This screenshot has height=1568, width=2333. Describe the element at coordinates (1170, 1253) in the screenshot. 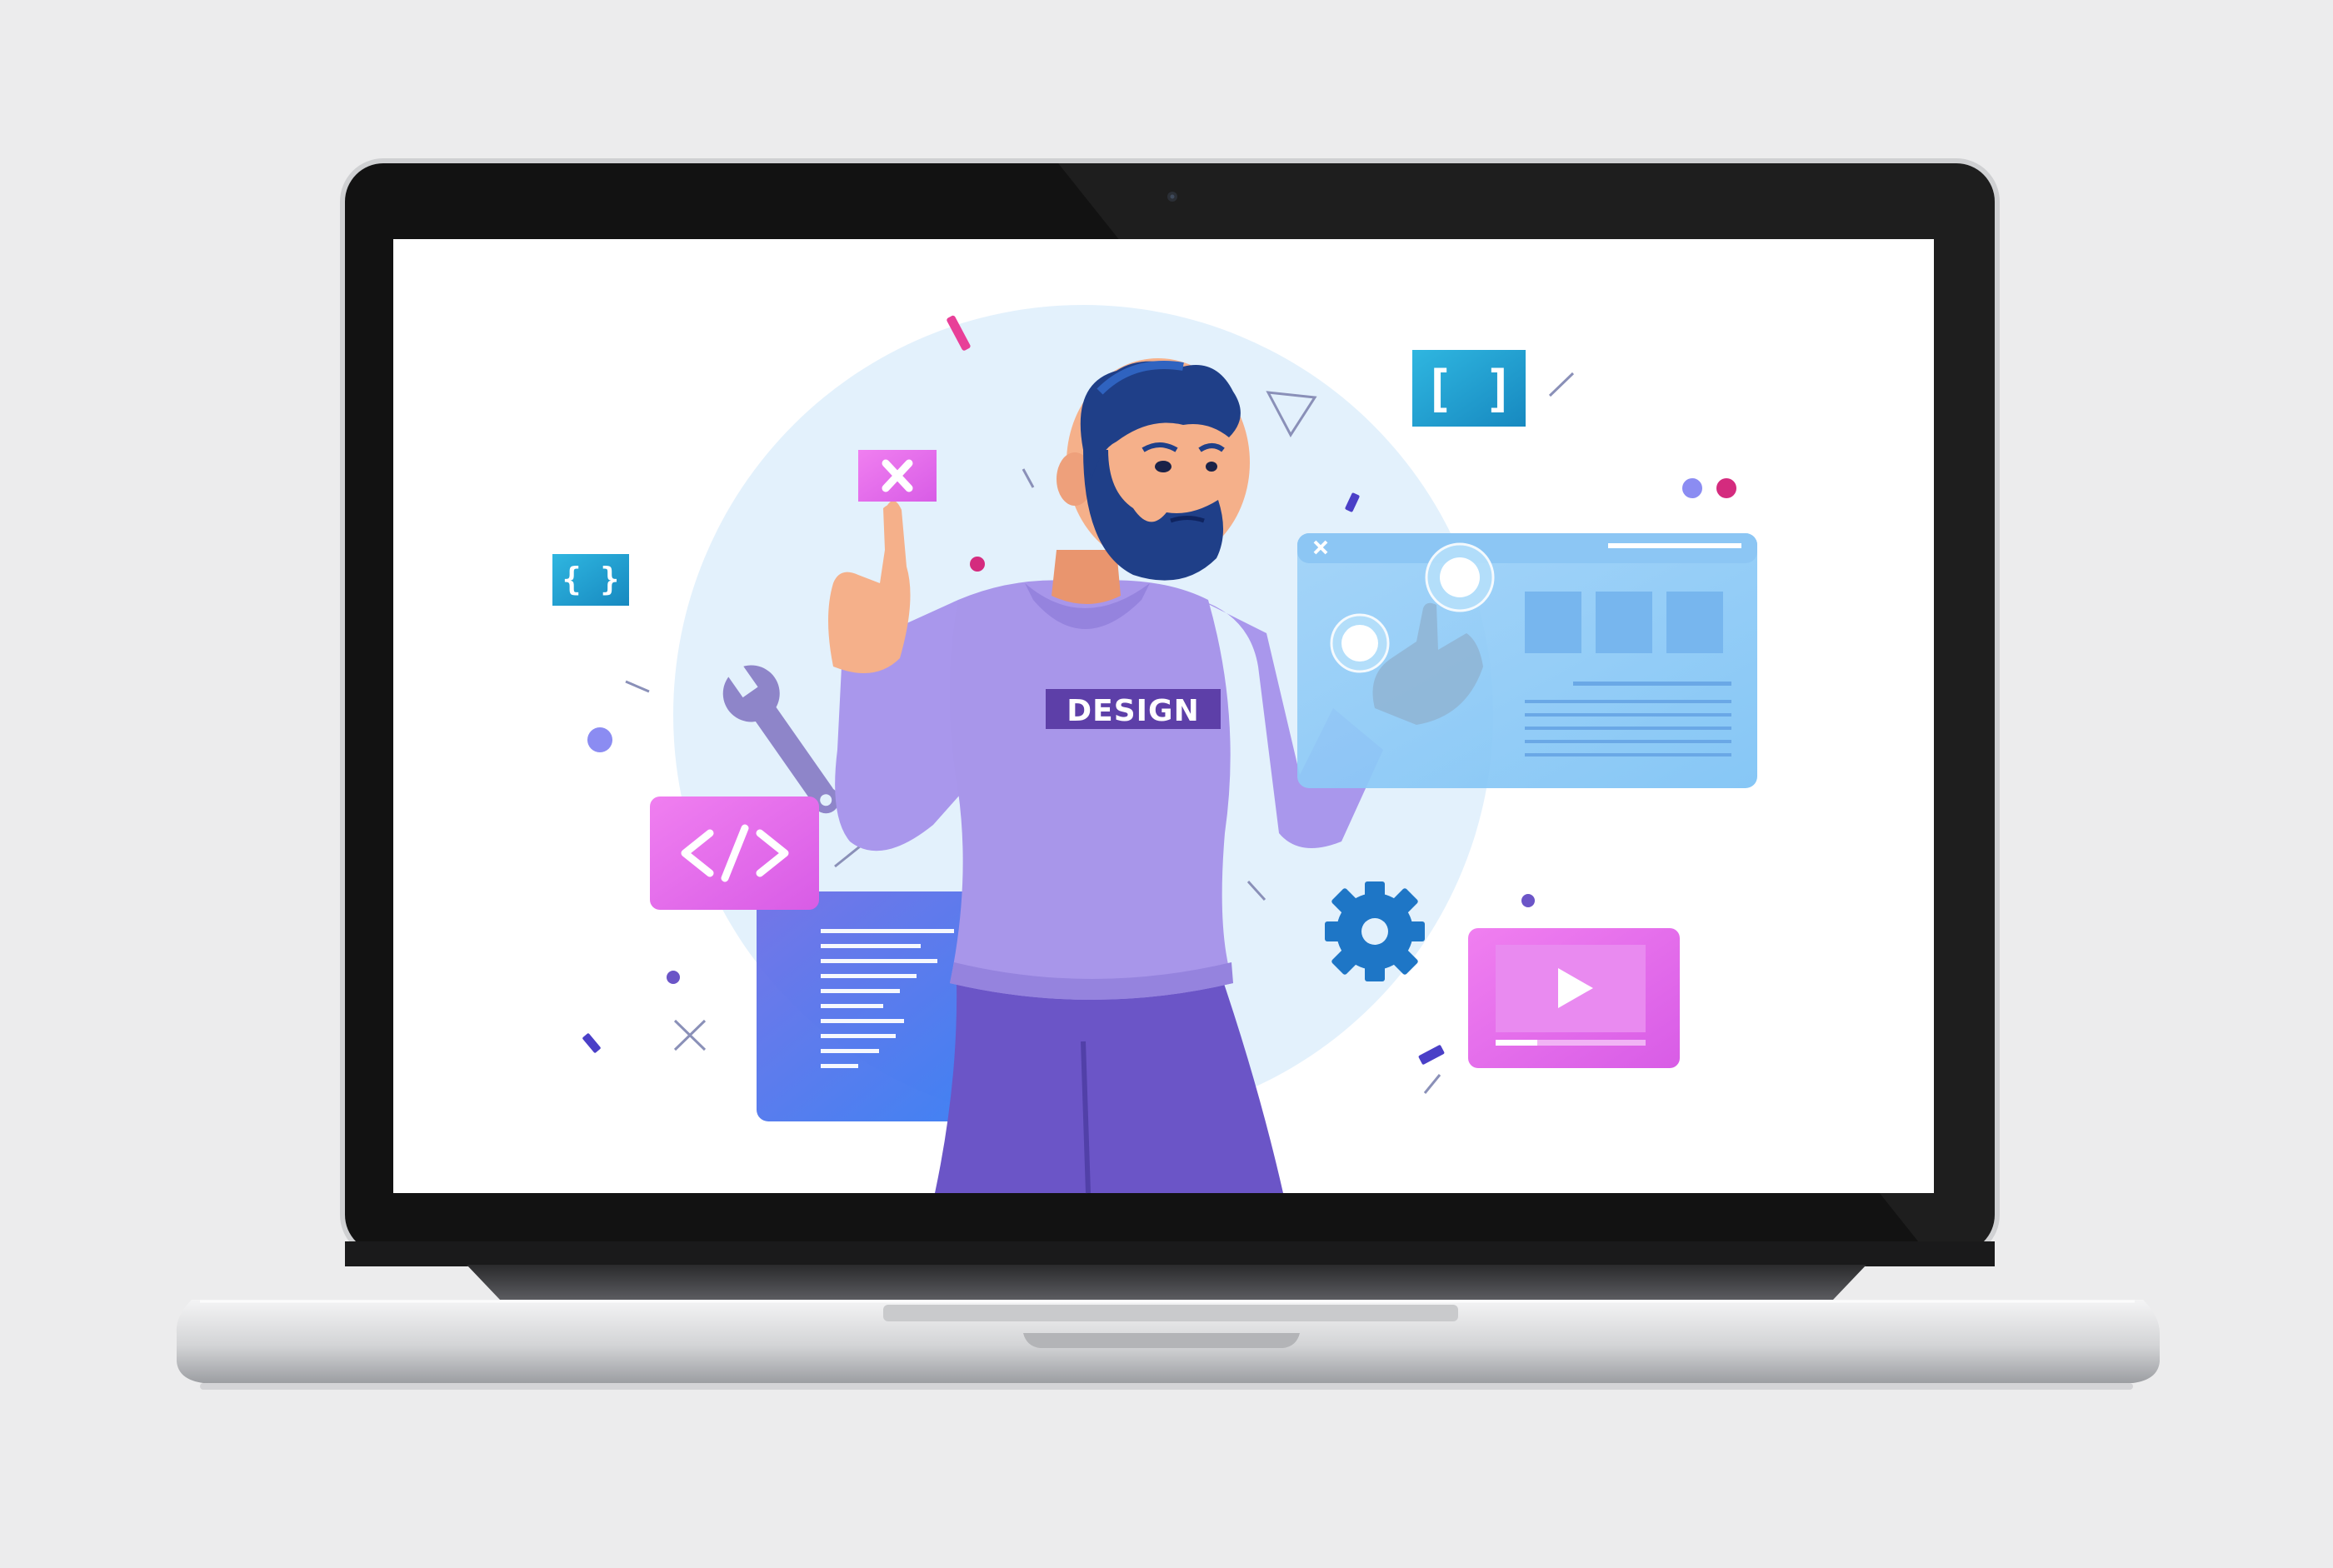

I see `hinge` at that location.